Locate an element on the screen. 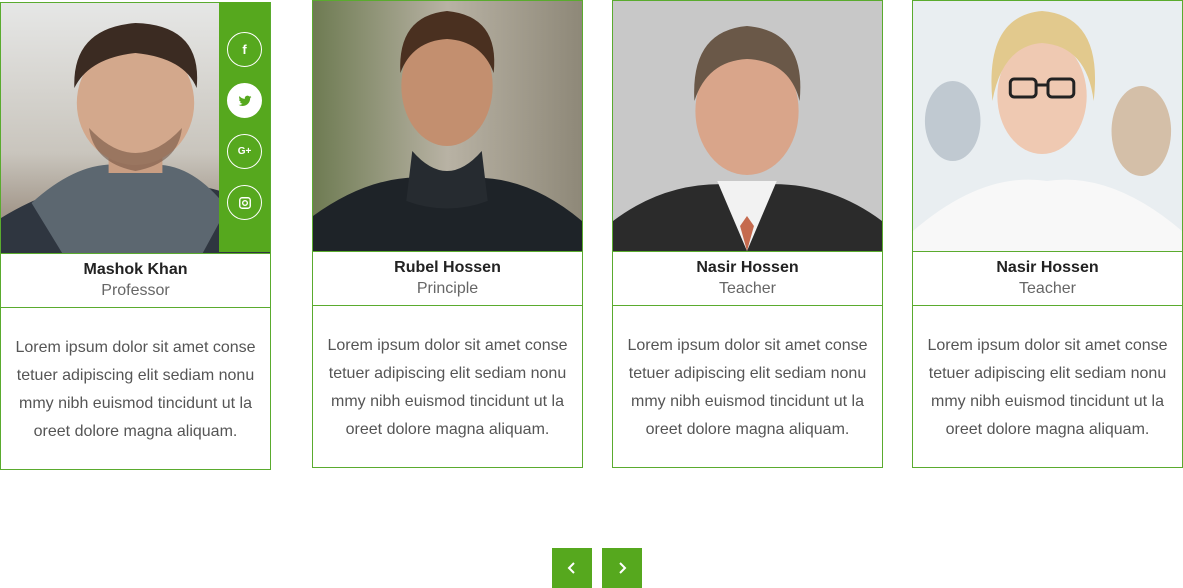 Image resolution: width=1183 pixels, height=588 pixels. team-member-name: Mashok Khan is located at coordinates (135, 269).